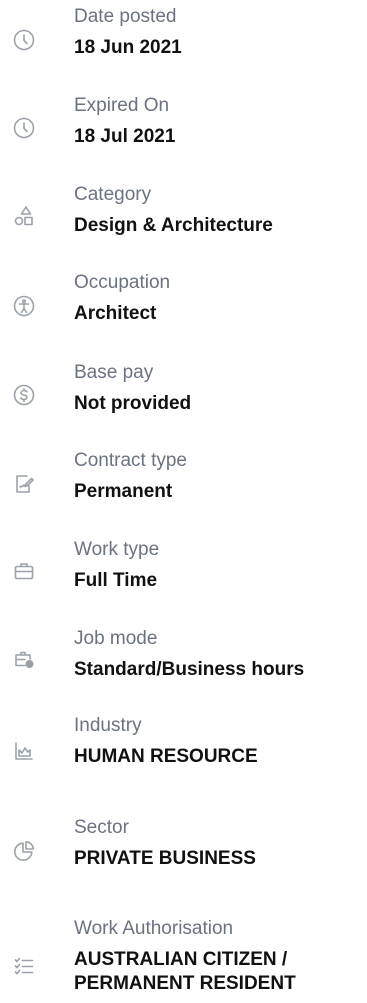  Describe the element at coordinates (123, 491) in the screenshot. I see `detail-value: Permanent` at that location.